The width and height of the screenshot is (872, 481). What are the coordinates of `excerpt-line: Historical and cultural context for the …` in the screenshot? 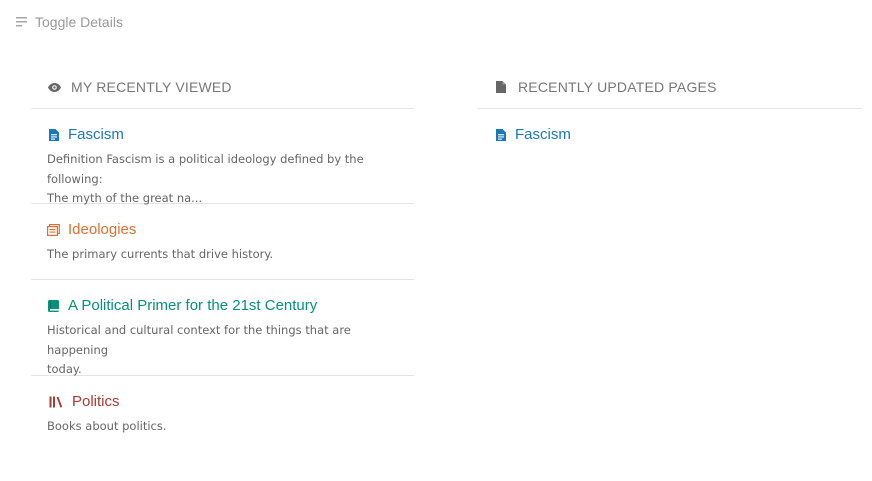 It's located at (199, 340).